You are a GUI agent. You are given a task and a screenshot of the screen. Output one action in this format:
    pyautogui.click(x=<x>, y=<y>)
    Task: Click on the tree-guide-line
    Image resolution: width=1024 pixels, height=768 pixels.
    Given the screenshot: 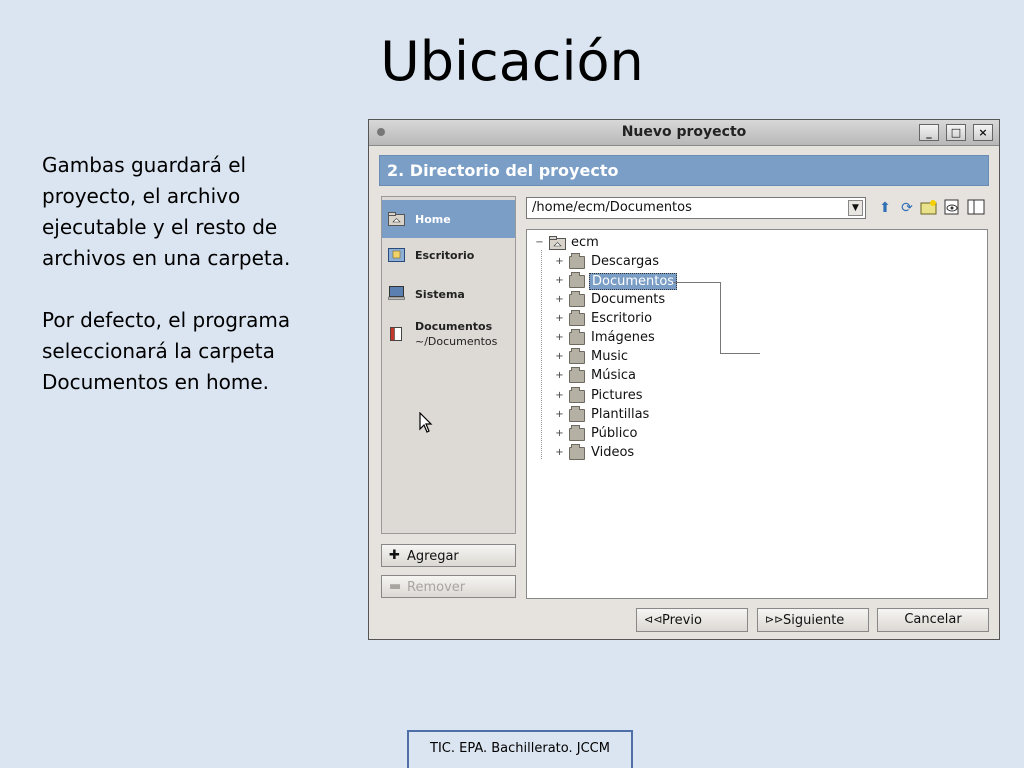 What is the action you would take?
    pyautogui.click(x=541, y=354)
    